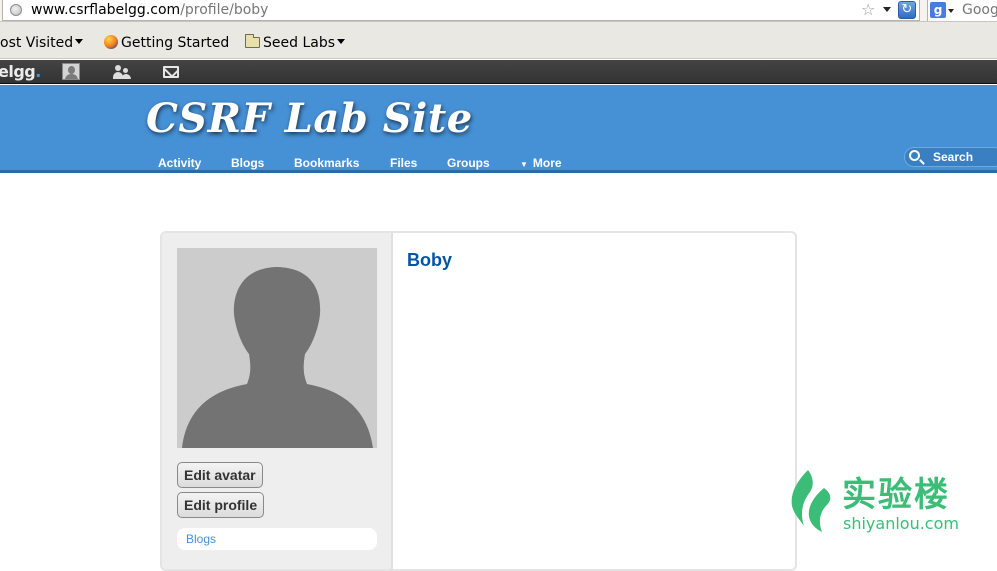 The width and height of the screenshot is (997, 571). Describe the element at coordinates (953, 157) in the screenshot. I see `search-placeholder: Search` at that location.